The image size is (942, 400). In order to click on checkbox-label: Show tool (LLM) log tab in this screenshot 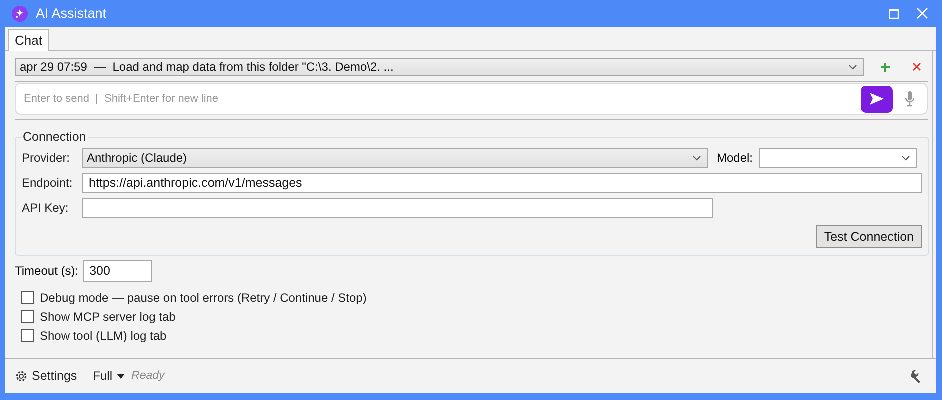, I will do `click(103, 335)`.